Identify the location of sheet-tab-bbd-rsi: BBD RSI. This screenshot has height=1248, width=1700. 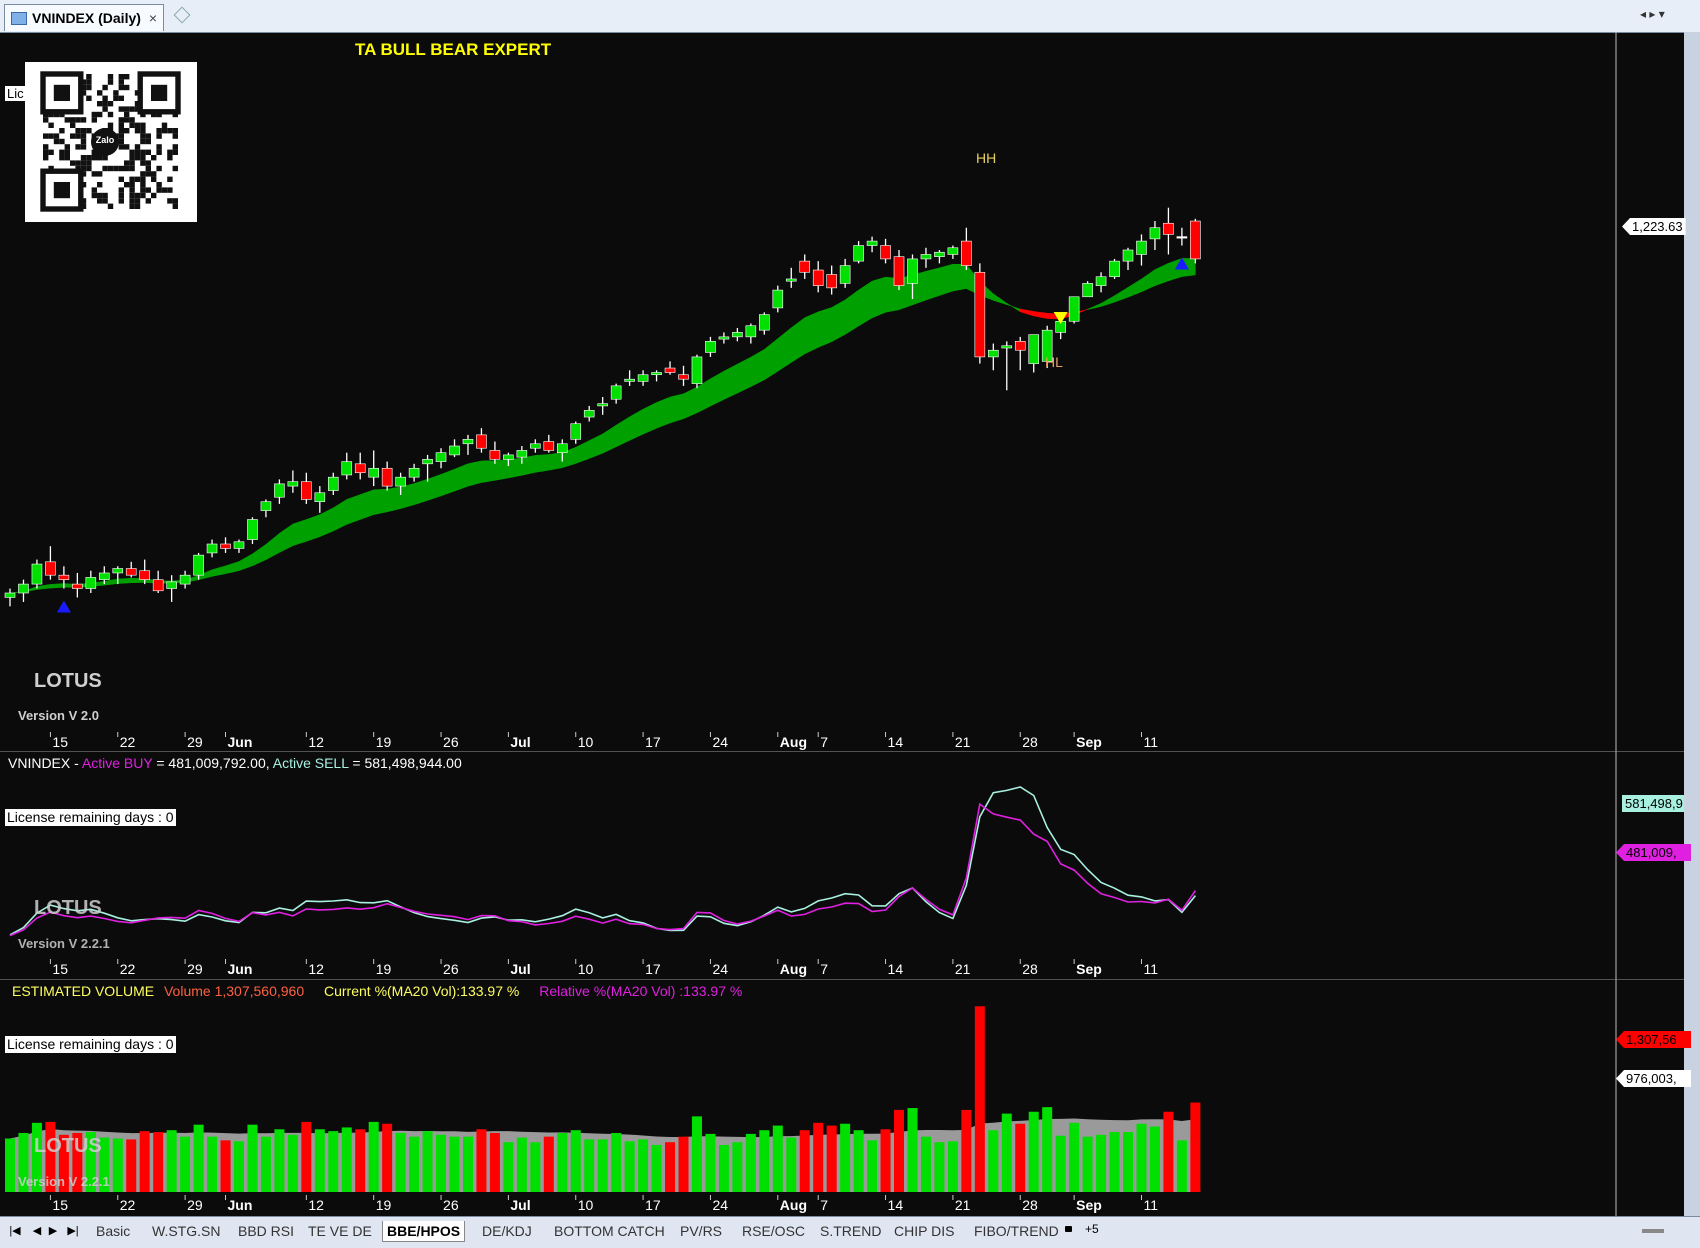
(266, 1231).